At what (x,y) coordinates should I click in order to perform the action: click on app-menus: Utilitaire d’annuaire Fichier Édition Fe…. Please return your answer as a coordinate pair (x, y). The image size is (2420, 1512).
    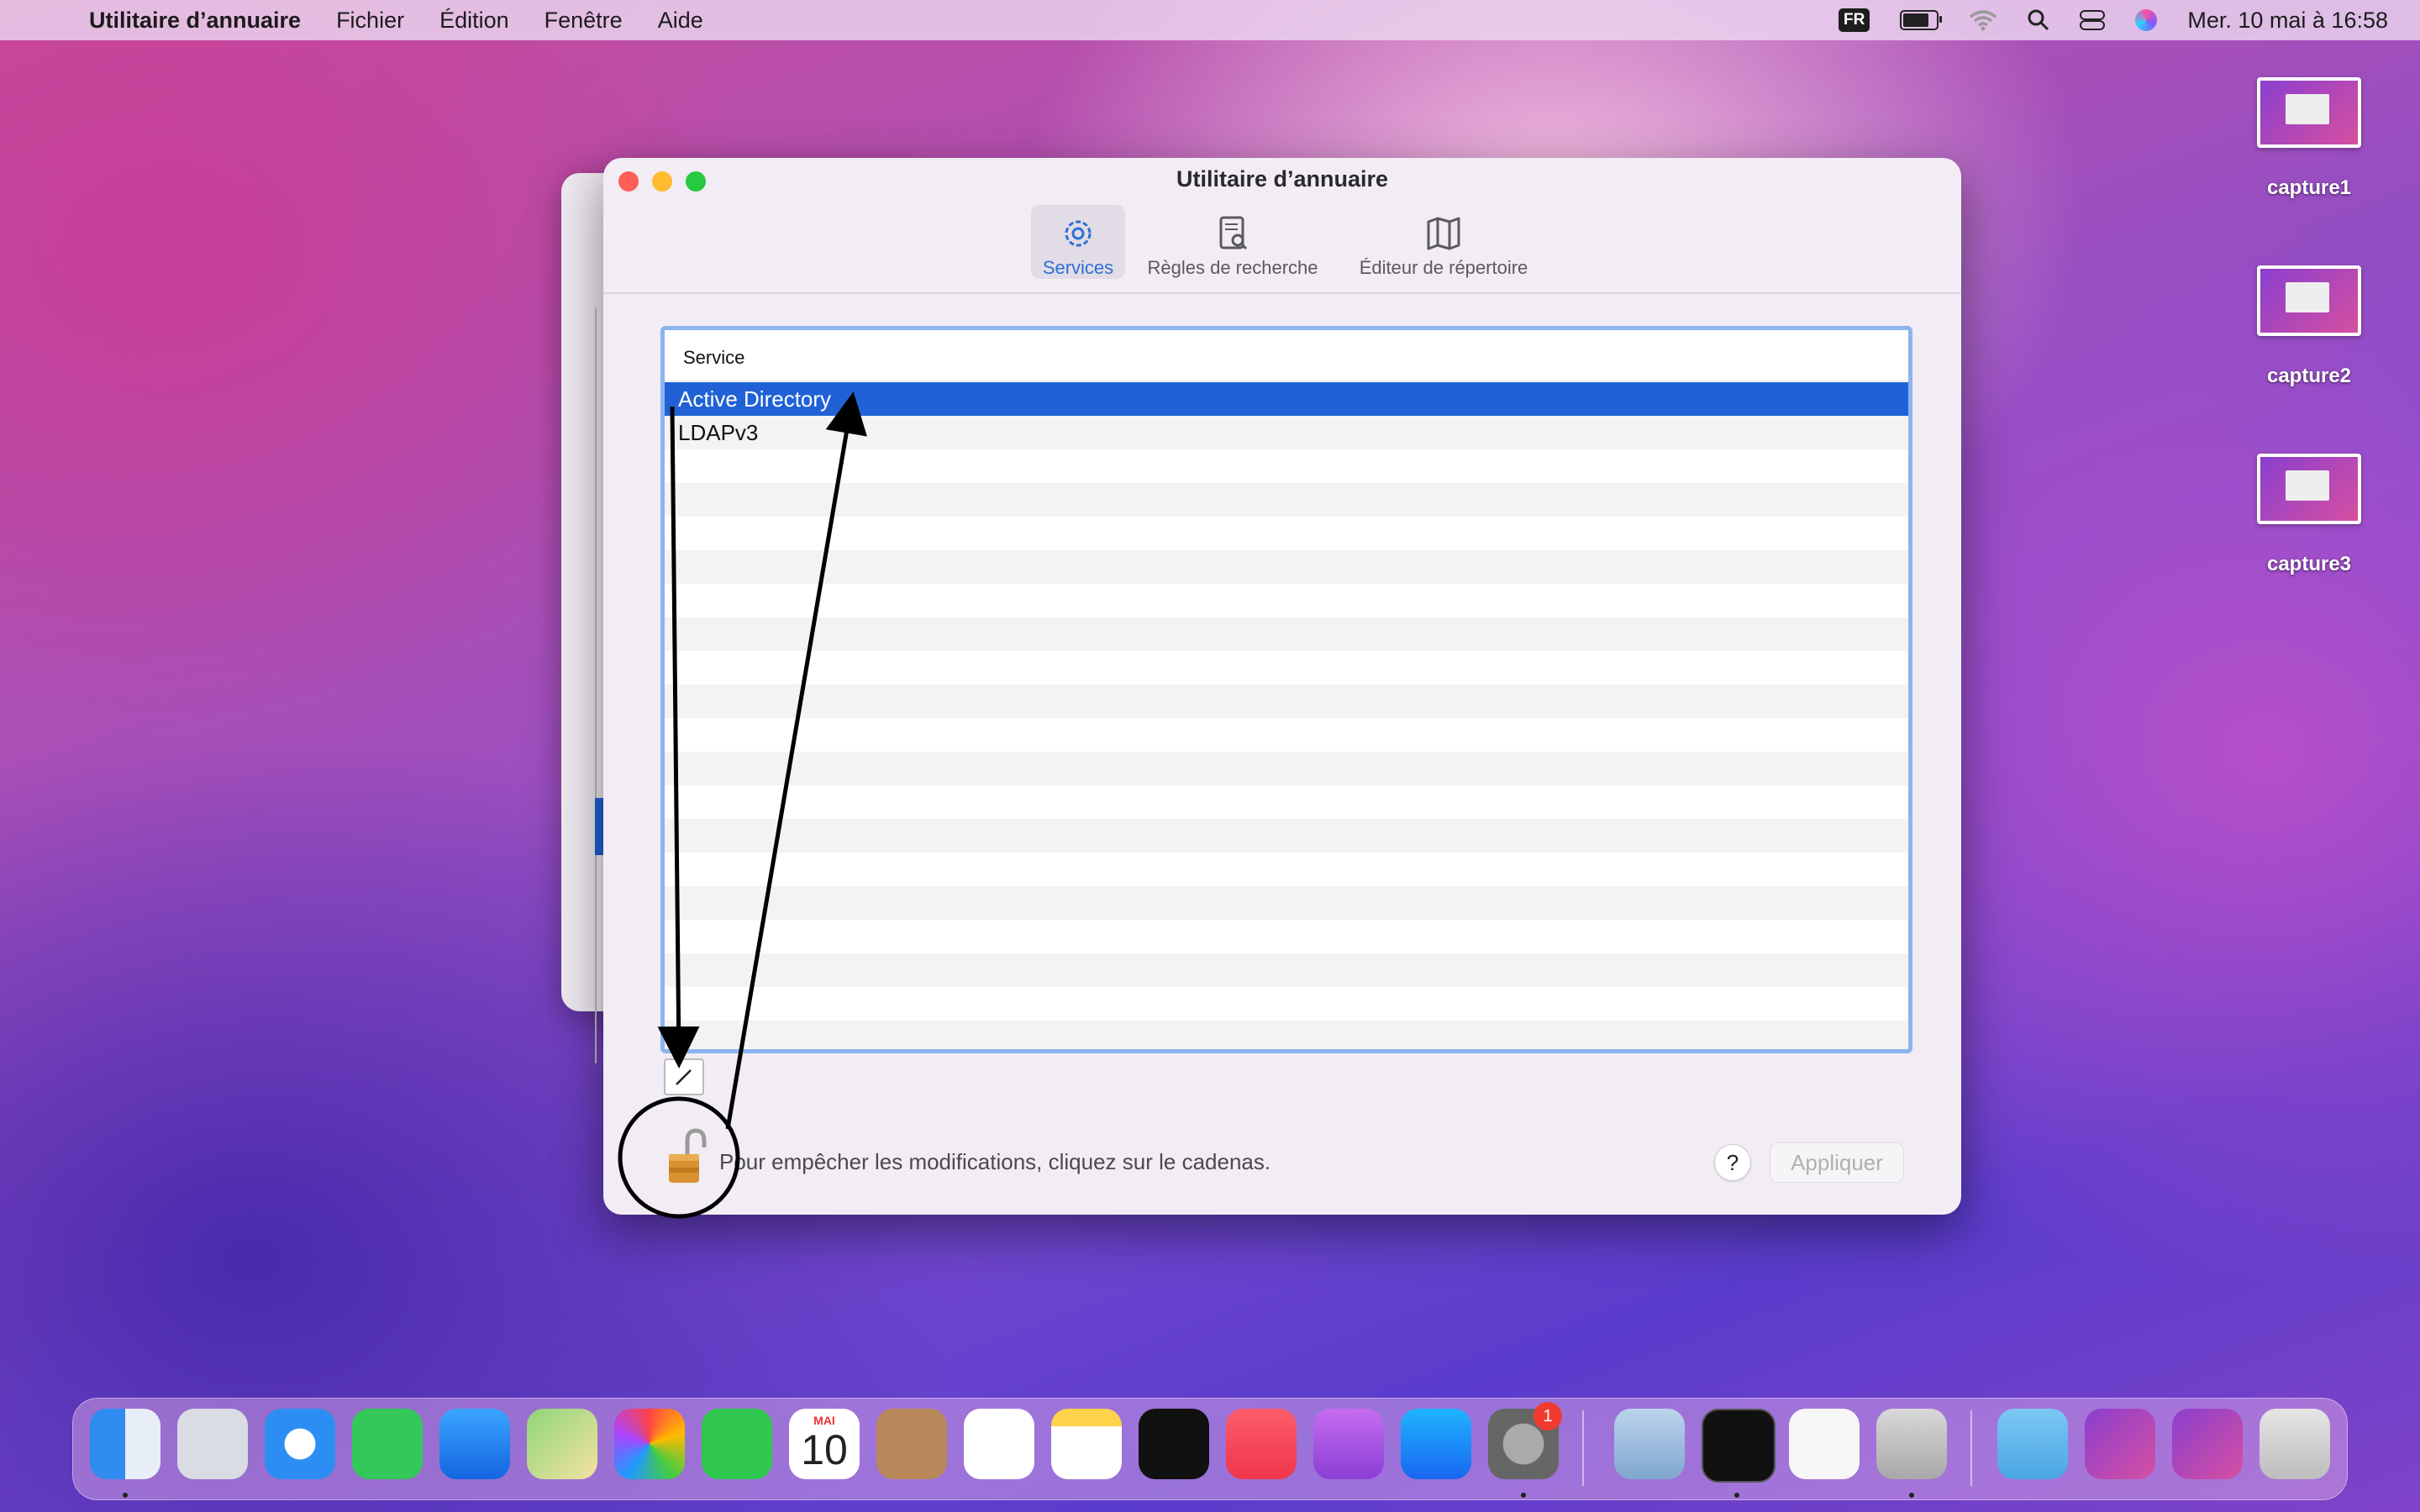
    Looking at the image, I should click on (396, 20).